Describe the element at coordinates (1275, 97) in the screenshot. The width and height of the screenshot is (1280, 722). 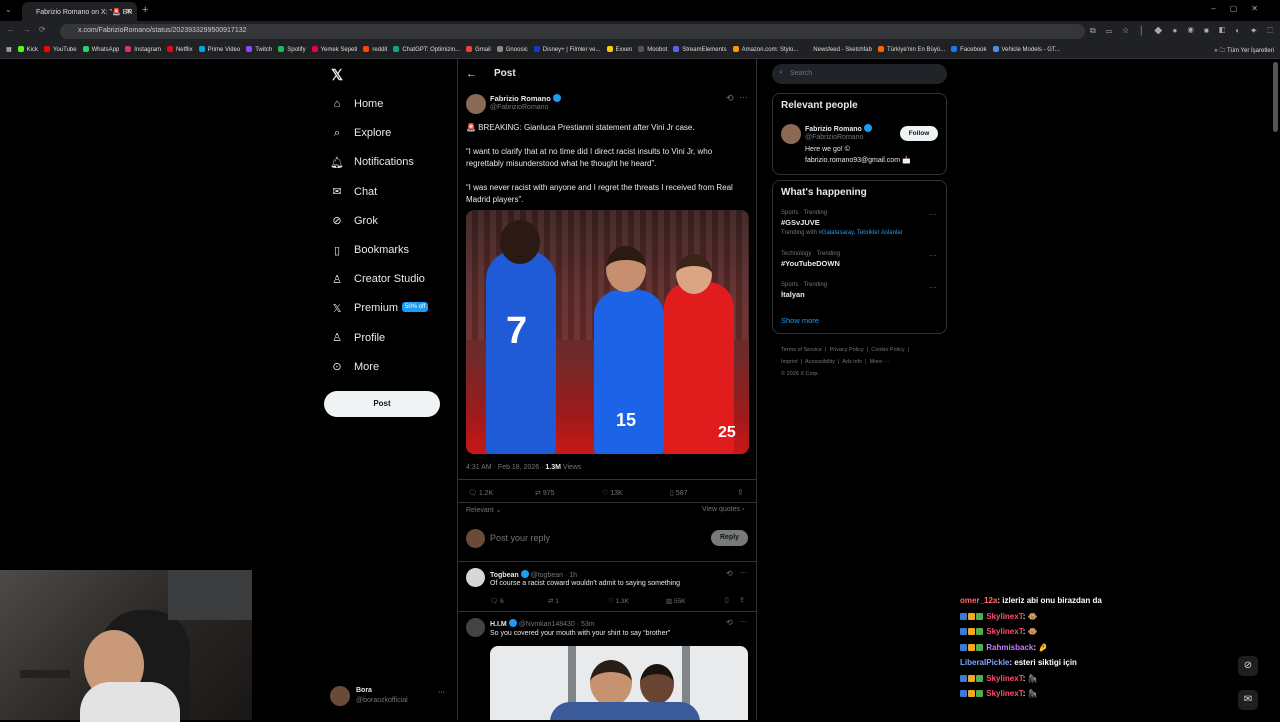
I see `scrollbar-thumb` at that location.